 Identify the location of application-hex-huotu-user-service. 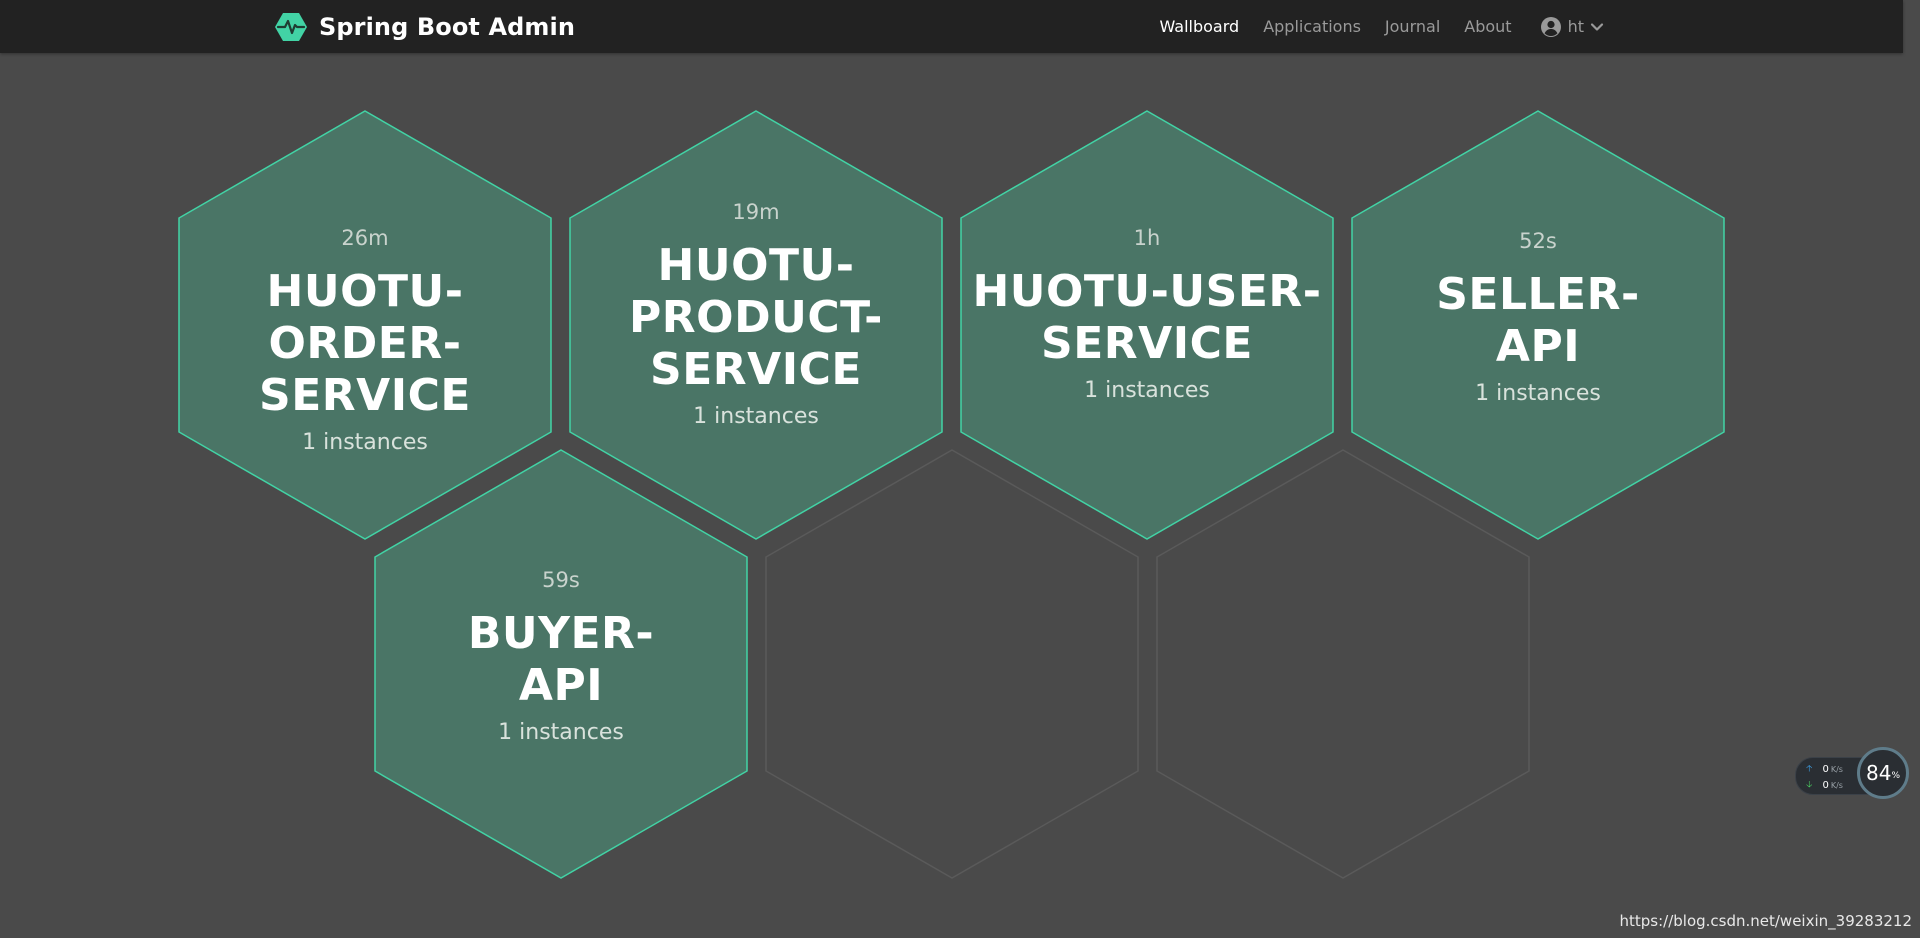
(1147, 325).